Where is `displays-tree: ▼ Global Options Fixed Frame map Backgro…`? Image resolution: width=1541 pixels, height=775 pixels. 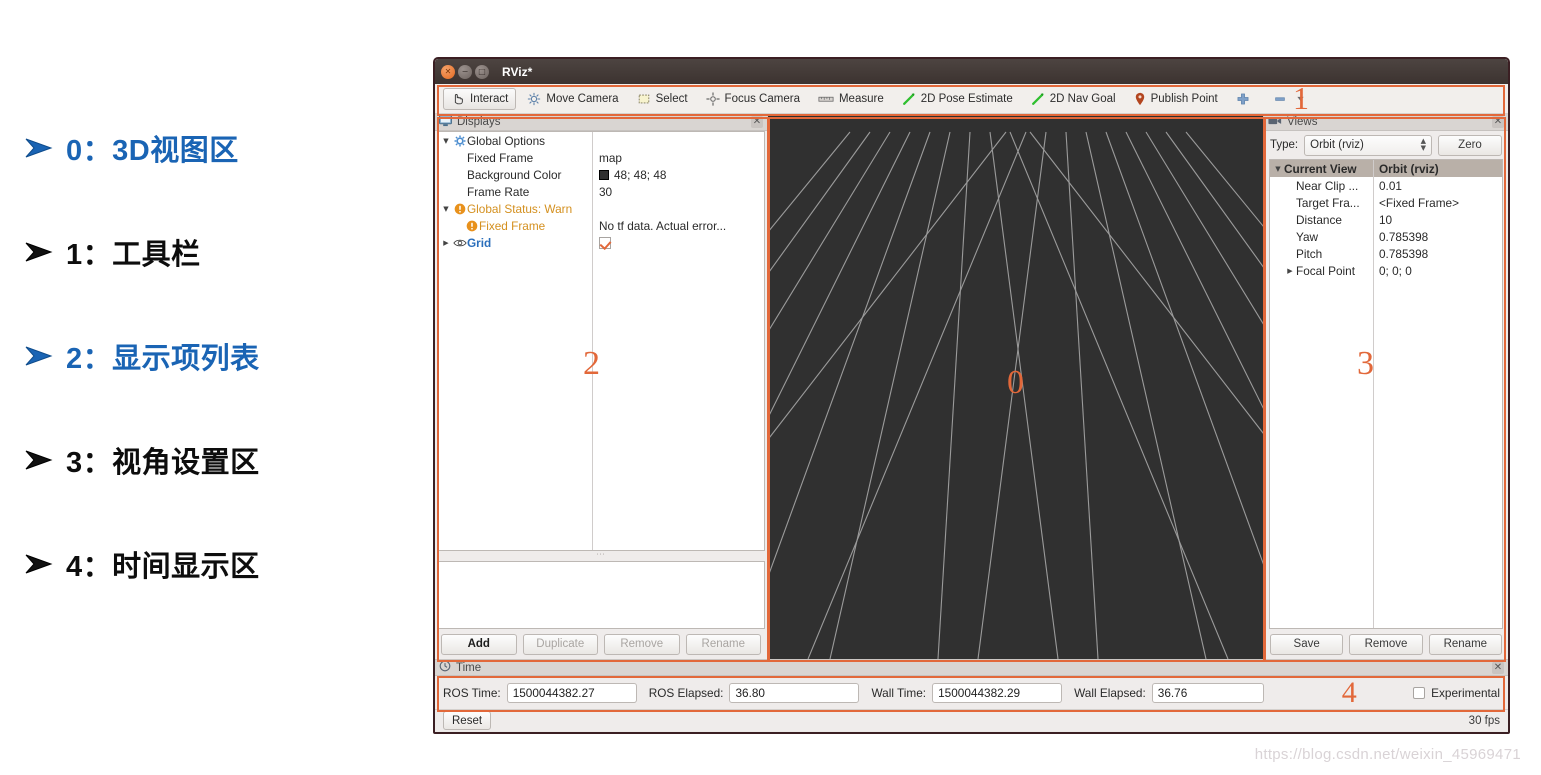 displays-tree: ▼ Global Options Fixed Frame map Backgro… is located at coordinates (601, 341).